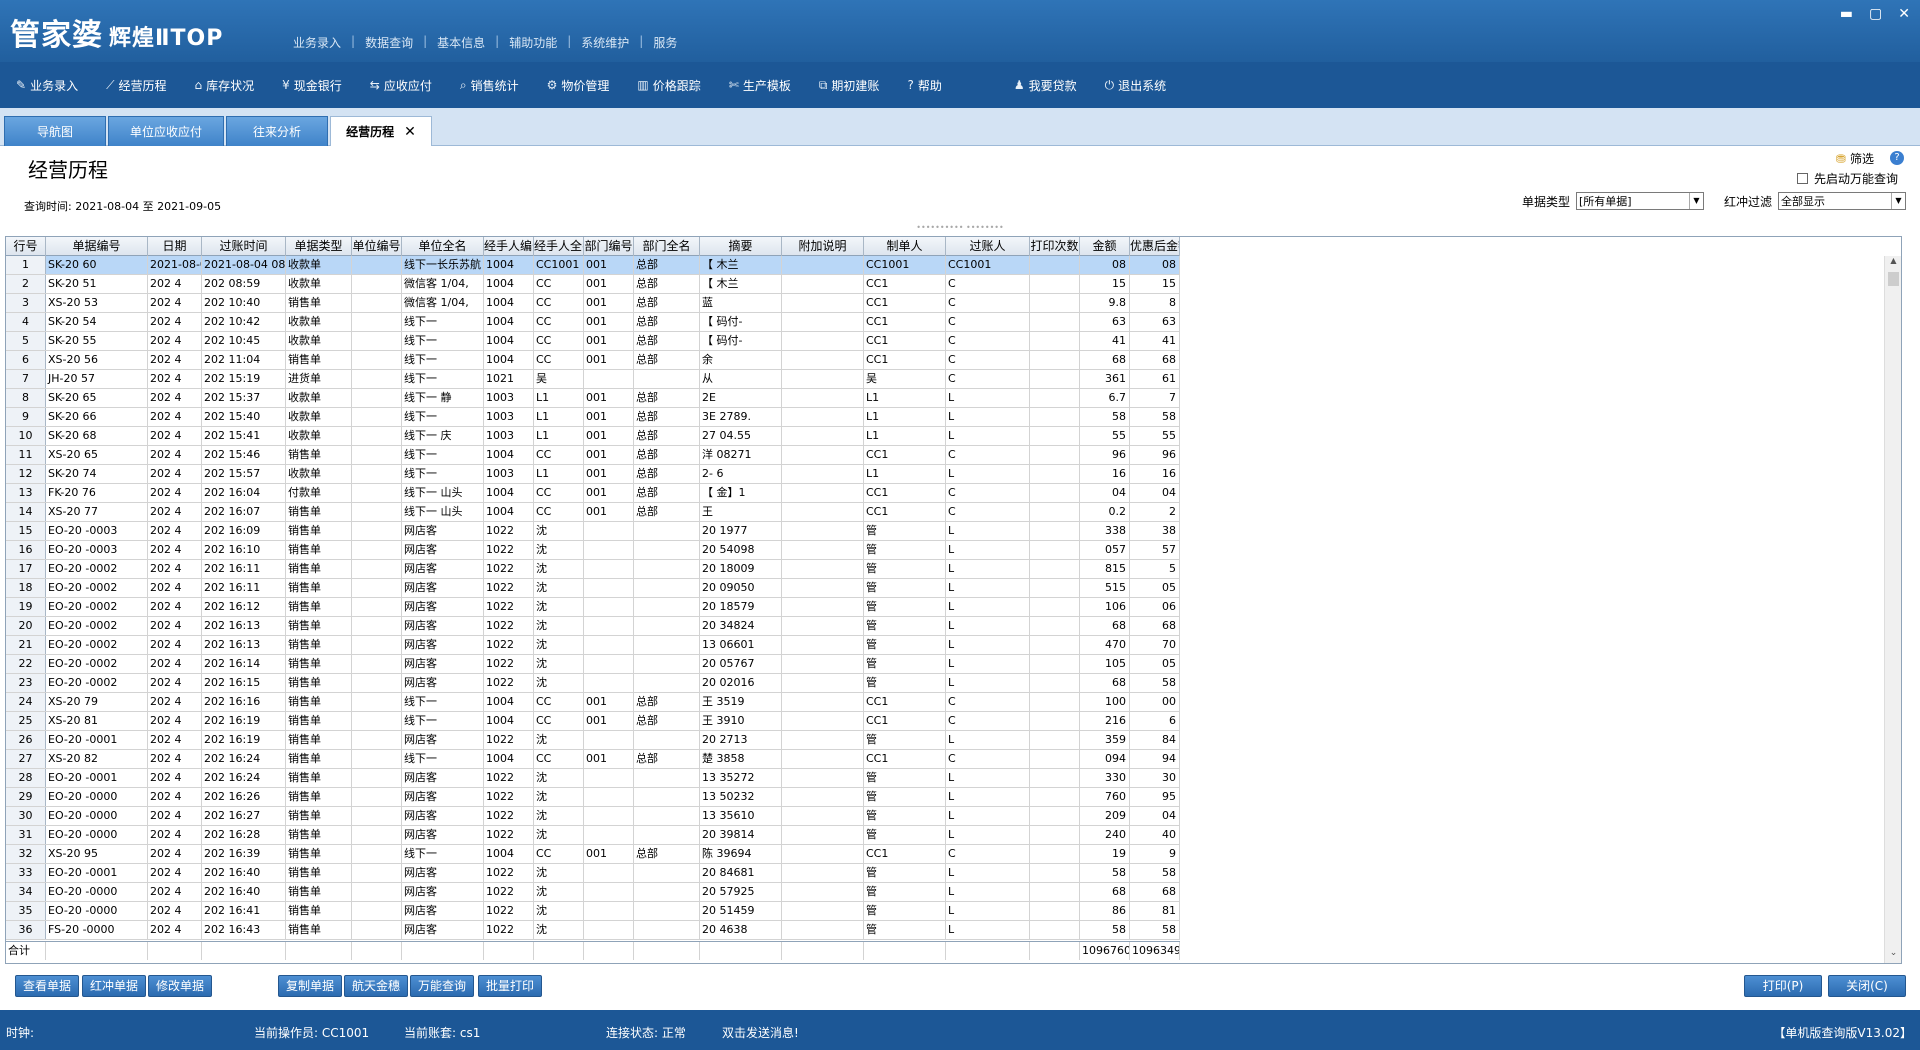 This screenshot has height=1050, width=1920. What do you see at coordinates (510, 986) in the screenshot?
I see `action-button: 批量打印` at bounding box center [510, 986].